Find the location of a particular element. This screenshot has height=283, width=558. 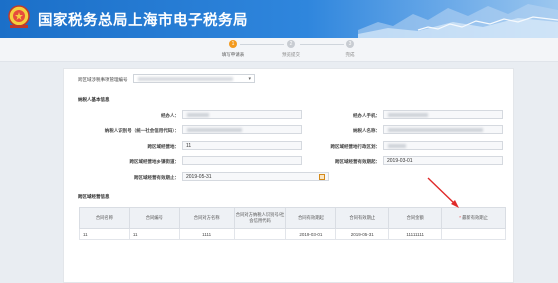

table-cell: 2019-05-31 is located at coordinates (362, 234).